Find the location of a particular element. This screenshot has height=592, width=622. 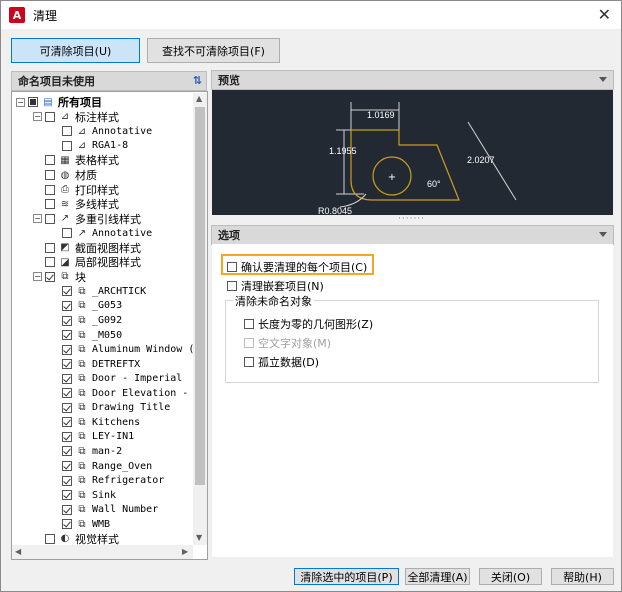

tree-item: ⧉ WMB is located at coordinates (80, 524).